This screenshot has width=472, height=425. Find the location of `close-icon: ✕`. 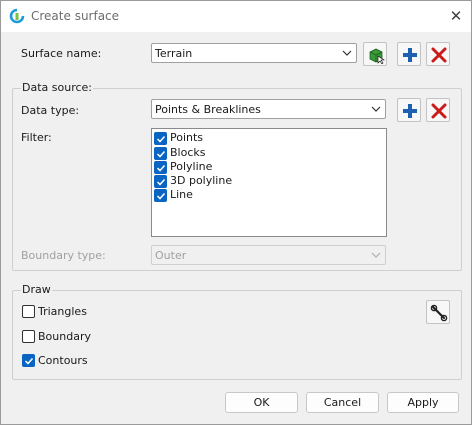

close-icon: ✕ is located at coordinates (456, 16).